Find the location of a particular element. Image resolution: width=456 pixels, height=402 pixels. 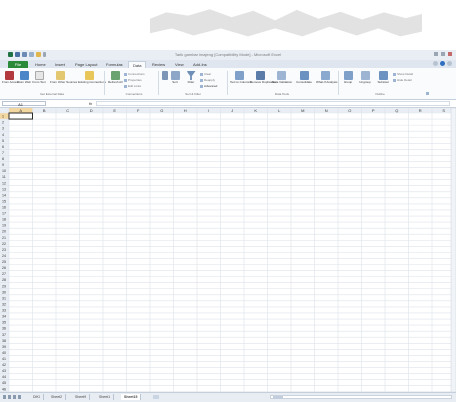

tab-add-ins: Add-Ins is located at coordinates (200, 64).